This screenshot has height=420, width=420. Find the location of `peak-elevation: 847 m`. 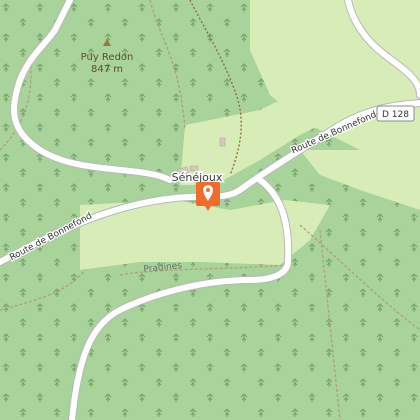

peak-elevation: 847 m is located at coordinates (107, 69).